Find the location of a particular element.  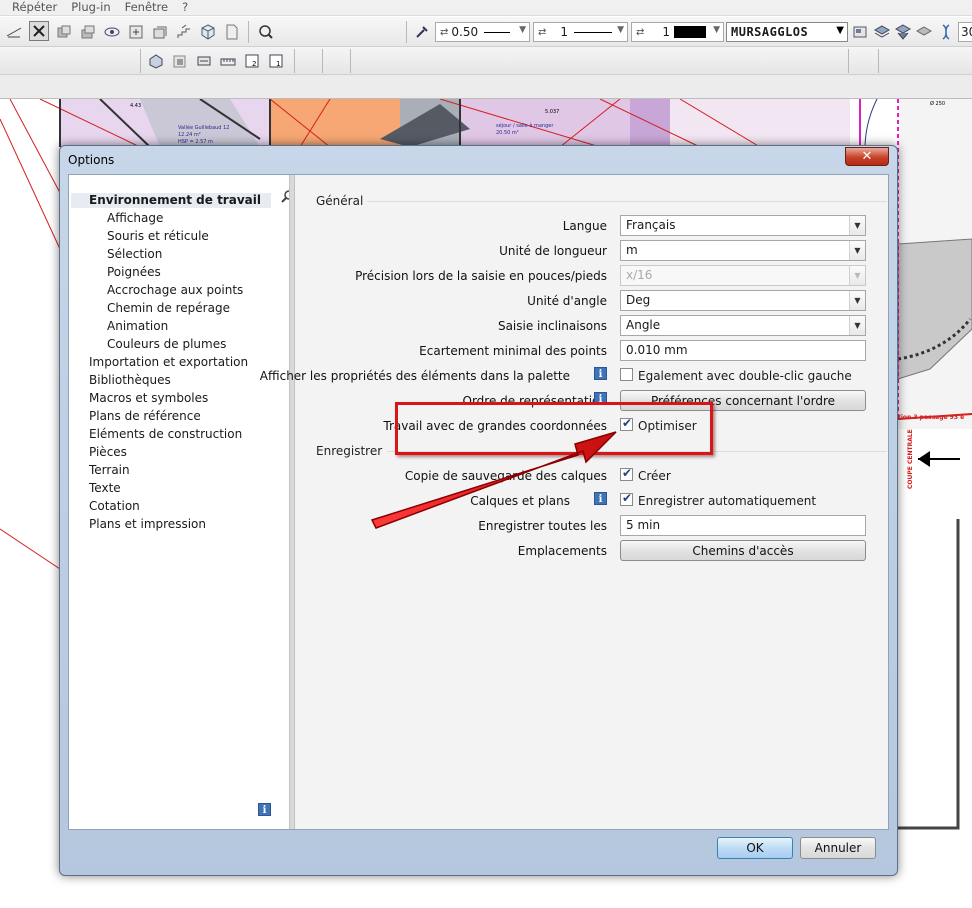

annotation-arrow is located at coordinates (493, 480).